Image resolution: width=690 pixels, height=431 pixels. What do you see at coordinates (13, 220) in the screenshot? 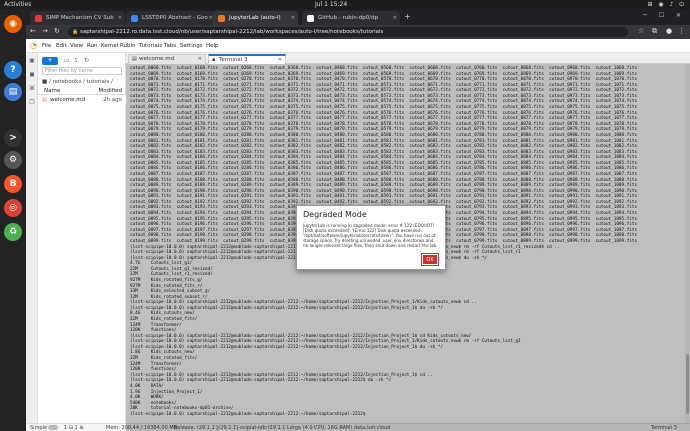
I see `app-dock: ◉? ▤ > ⚙ B ◎ ♻` at bounding box center [13, 220].